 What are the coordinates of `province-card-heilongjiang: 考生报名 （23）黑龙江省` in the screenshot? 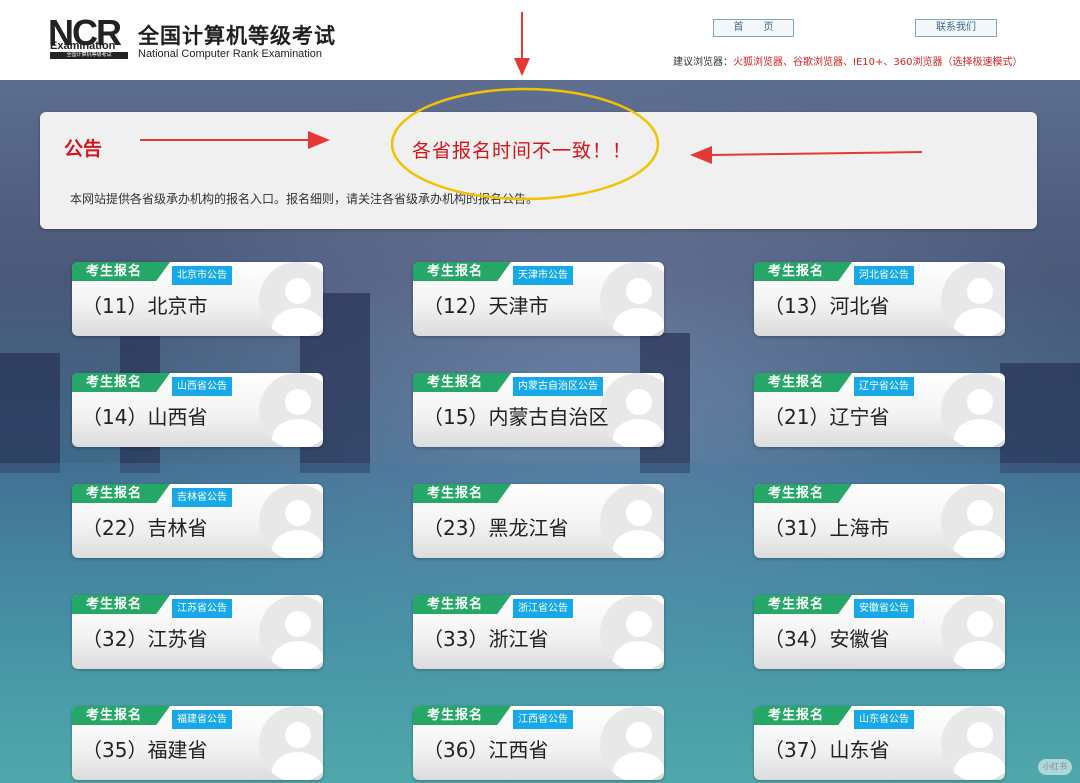 It's located at (538, 521).